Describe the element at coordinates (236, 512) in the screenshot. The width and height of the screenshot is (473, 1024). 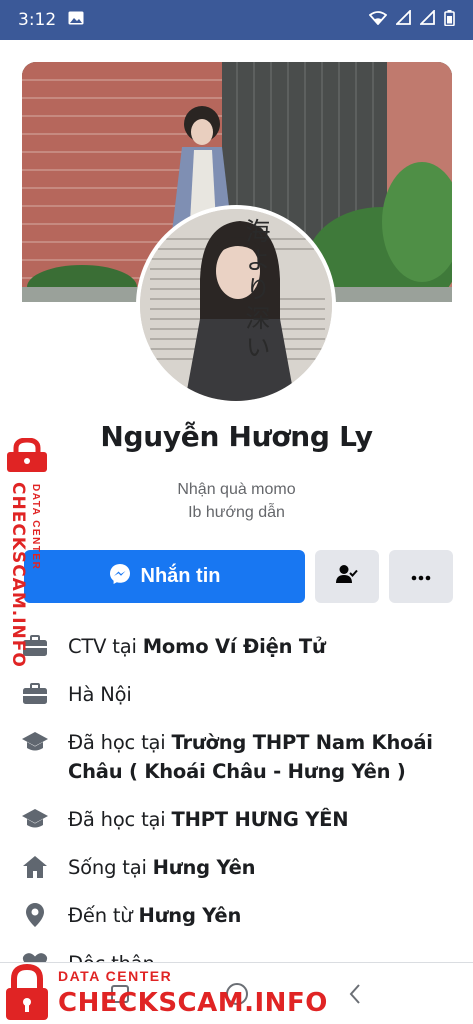
I see `bio-line: Ib hướng dẫn` at that location.